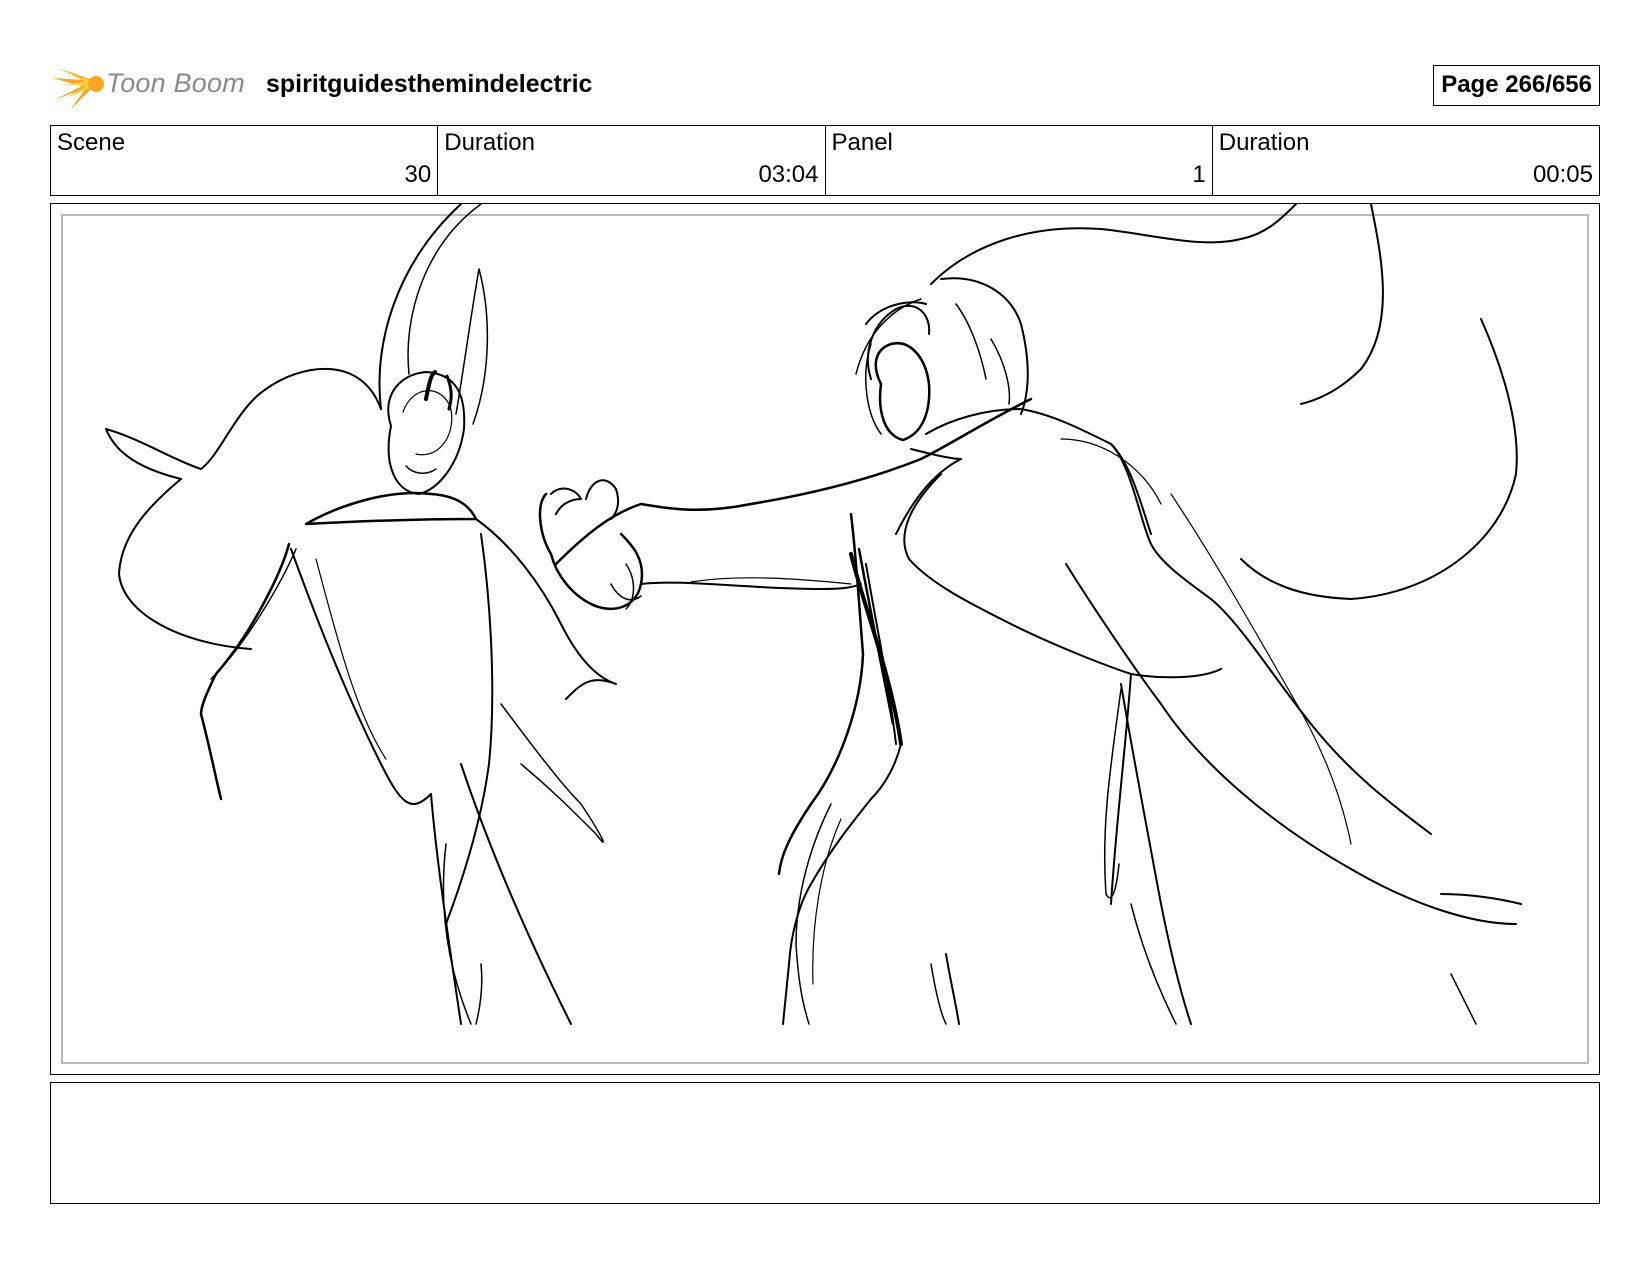 The height and width of the screenshot is (1275, 1650). What do you see at coordinates (245, 671) in the screenshot?
I see `left-figure-coat-left` at bounding box center [245, 671].